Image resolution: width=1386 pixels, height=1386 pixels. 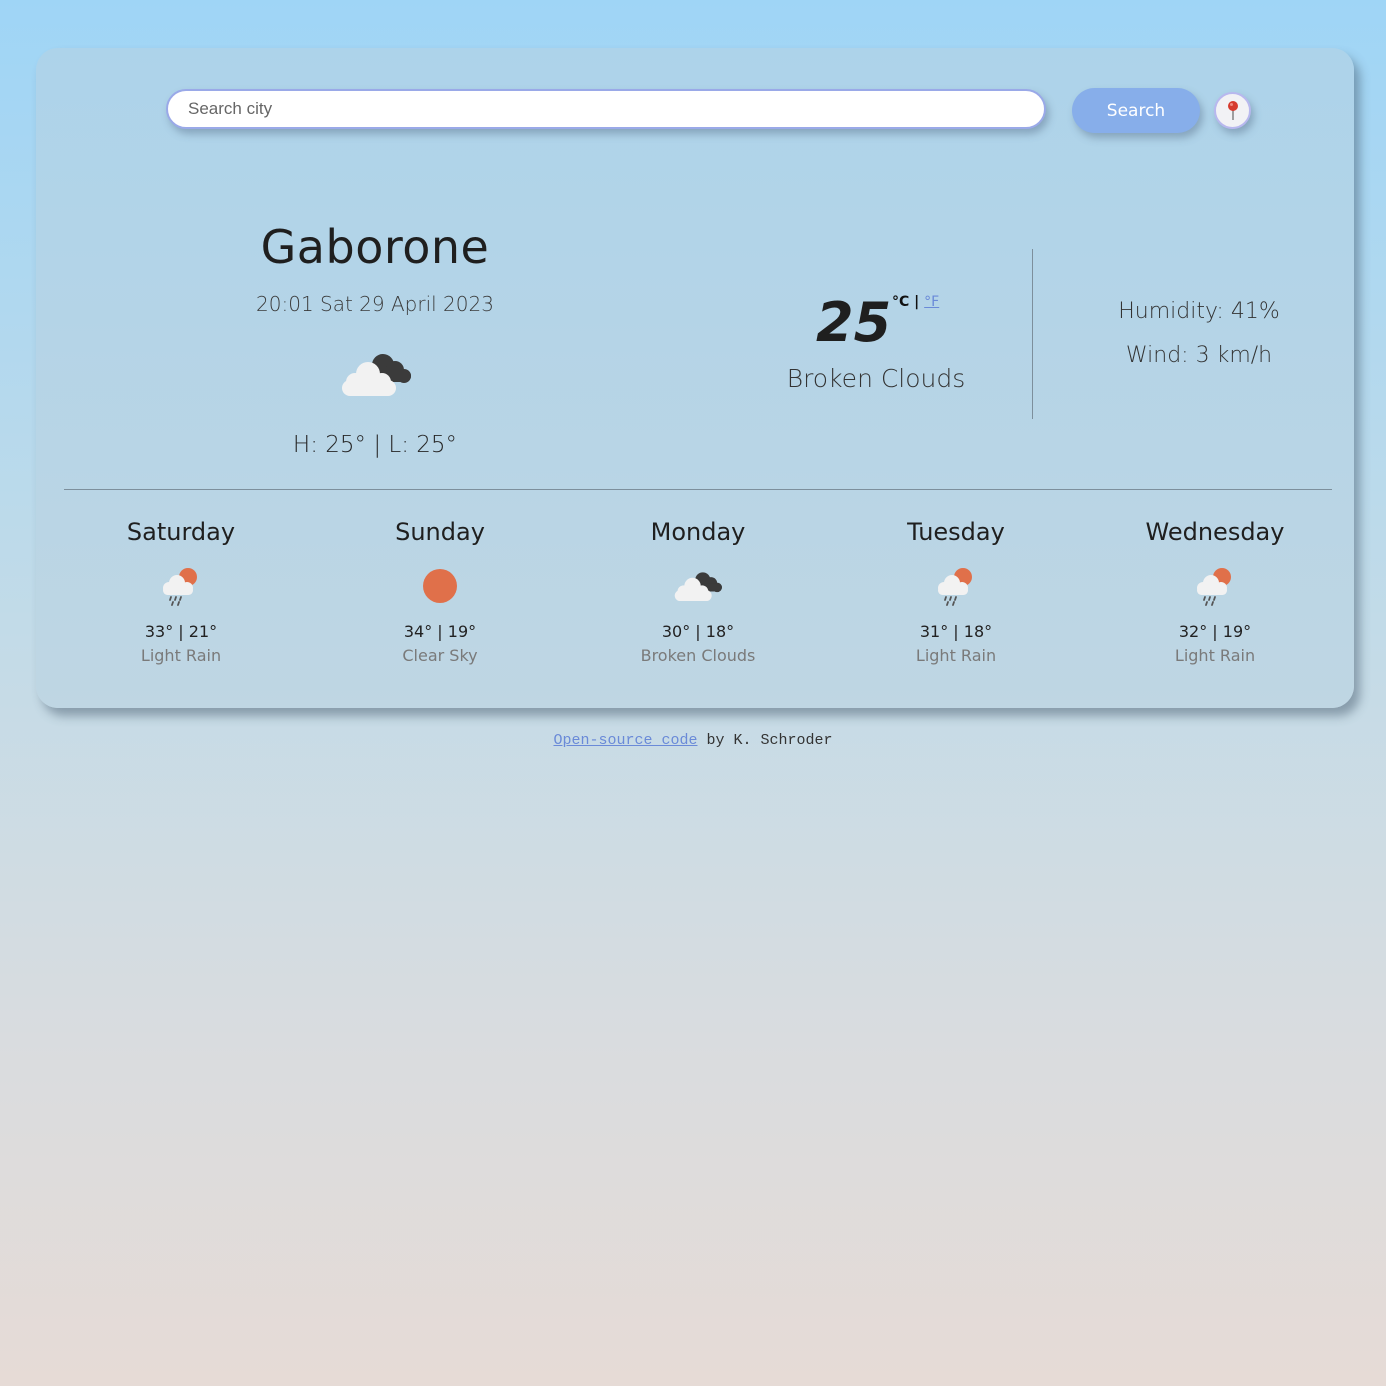 What do you see at coordinates (901, 302) in the screenshot?
I see `unit-celsius: °C` at bounding box center [901, 302].